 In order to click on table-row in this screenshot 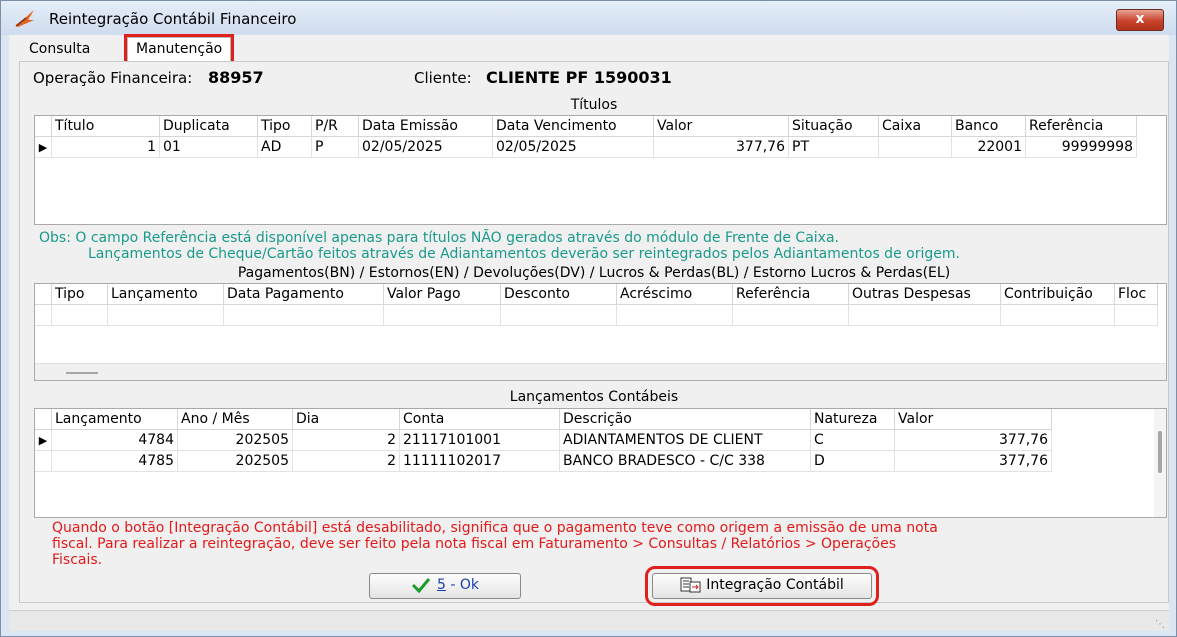, I will do `click(596, 315)`.